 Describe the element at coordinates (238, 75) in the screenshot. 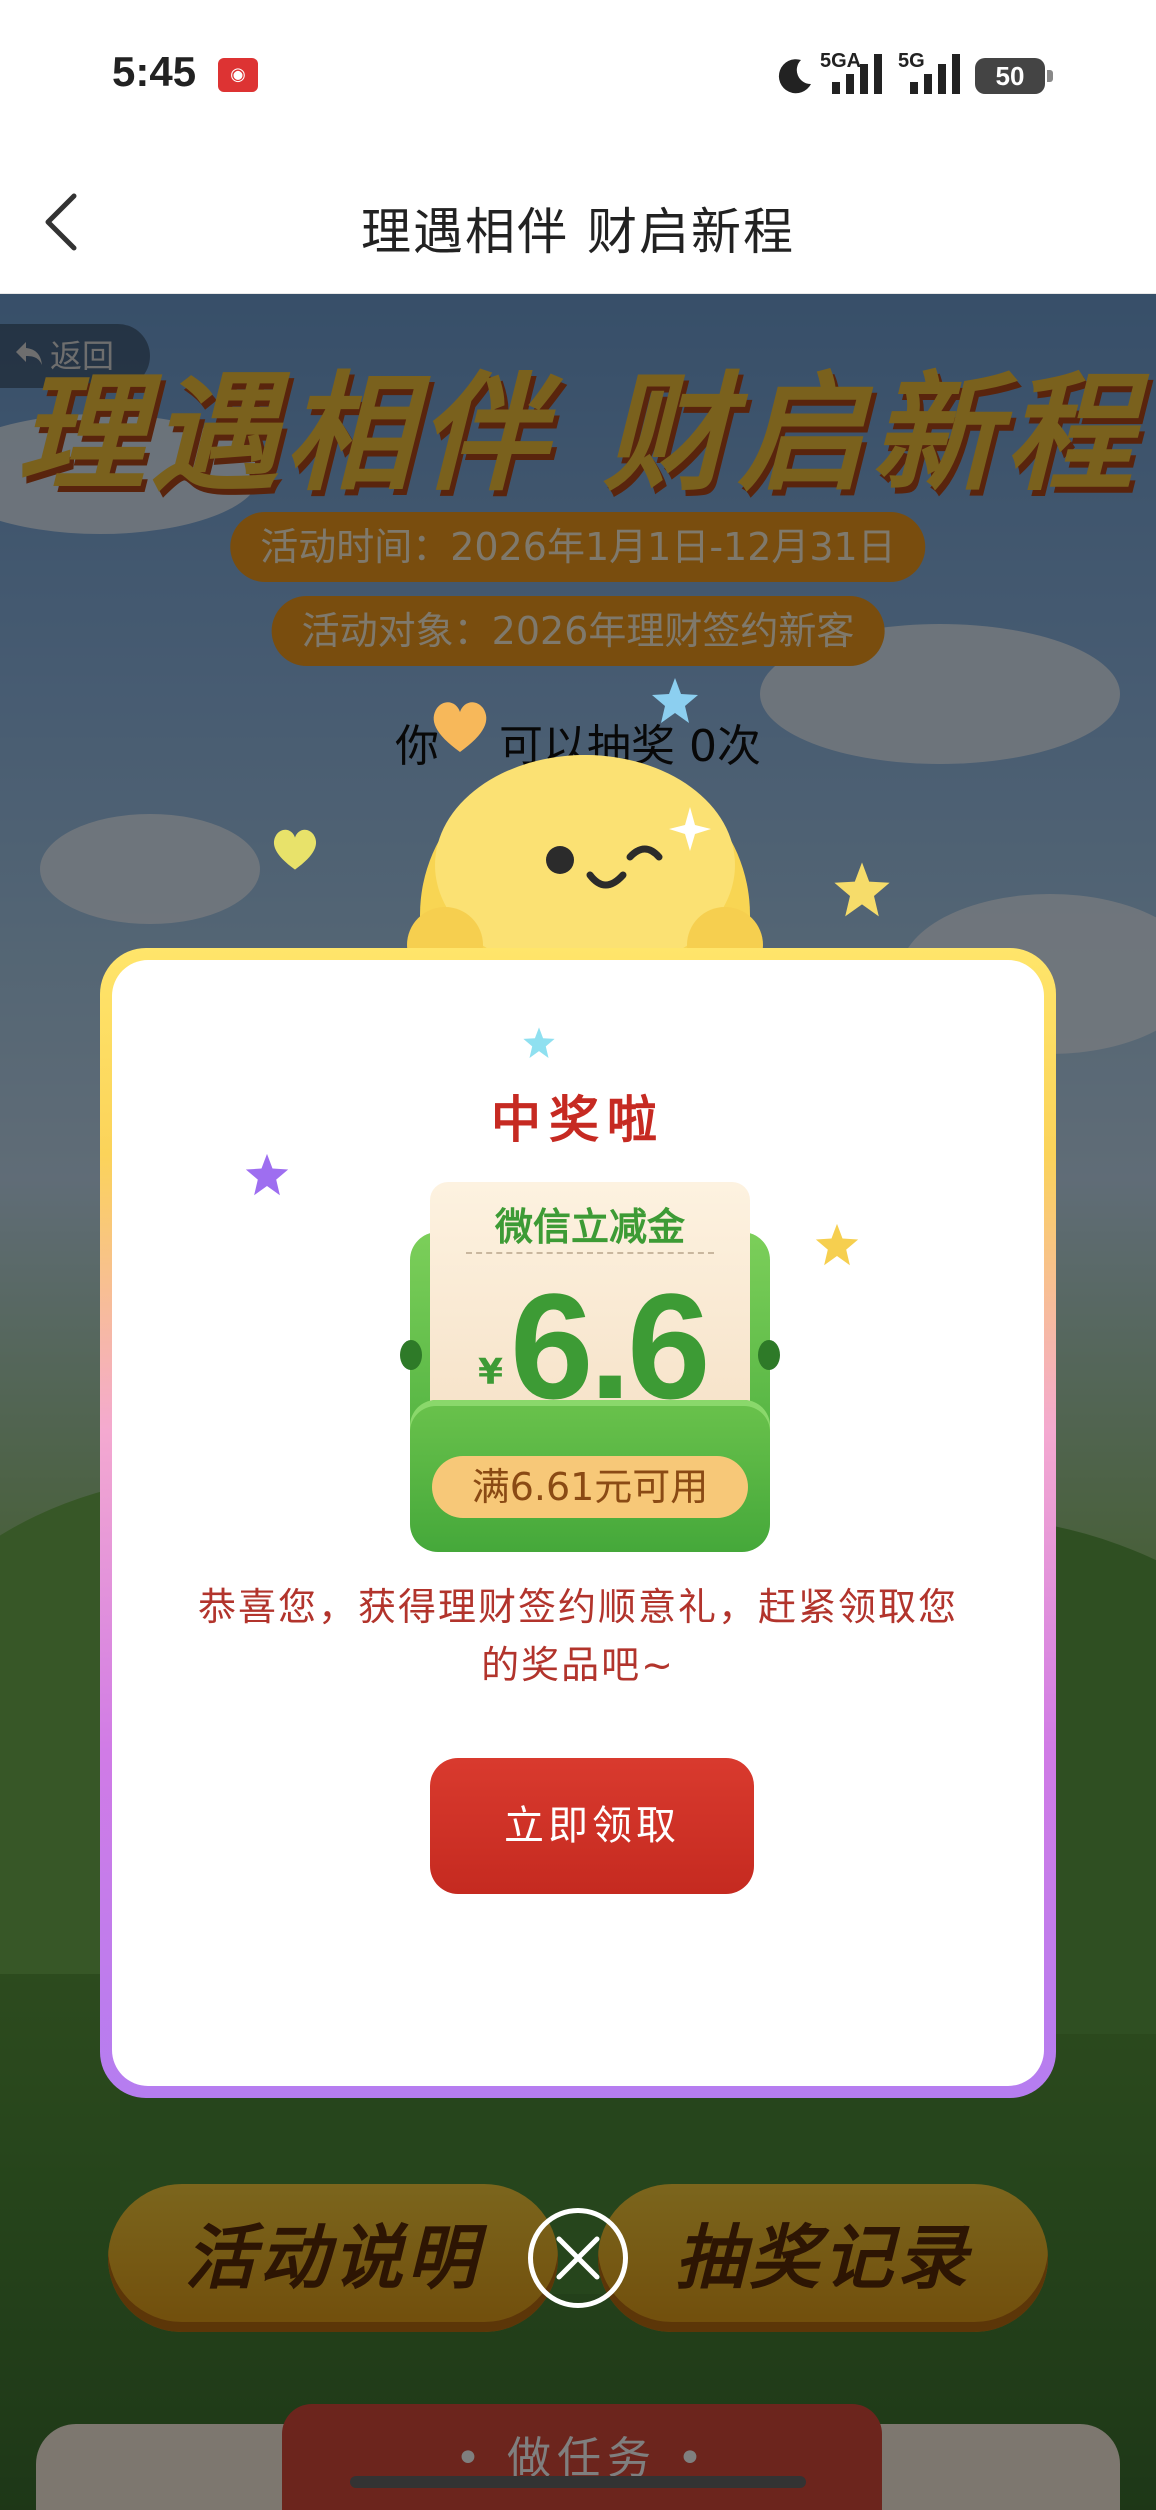

I see `app-notification-icon: ◉` at that location.